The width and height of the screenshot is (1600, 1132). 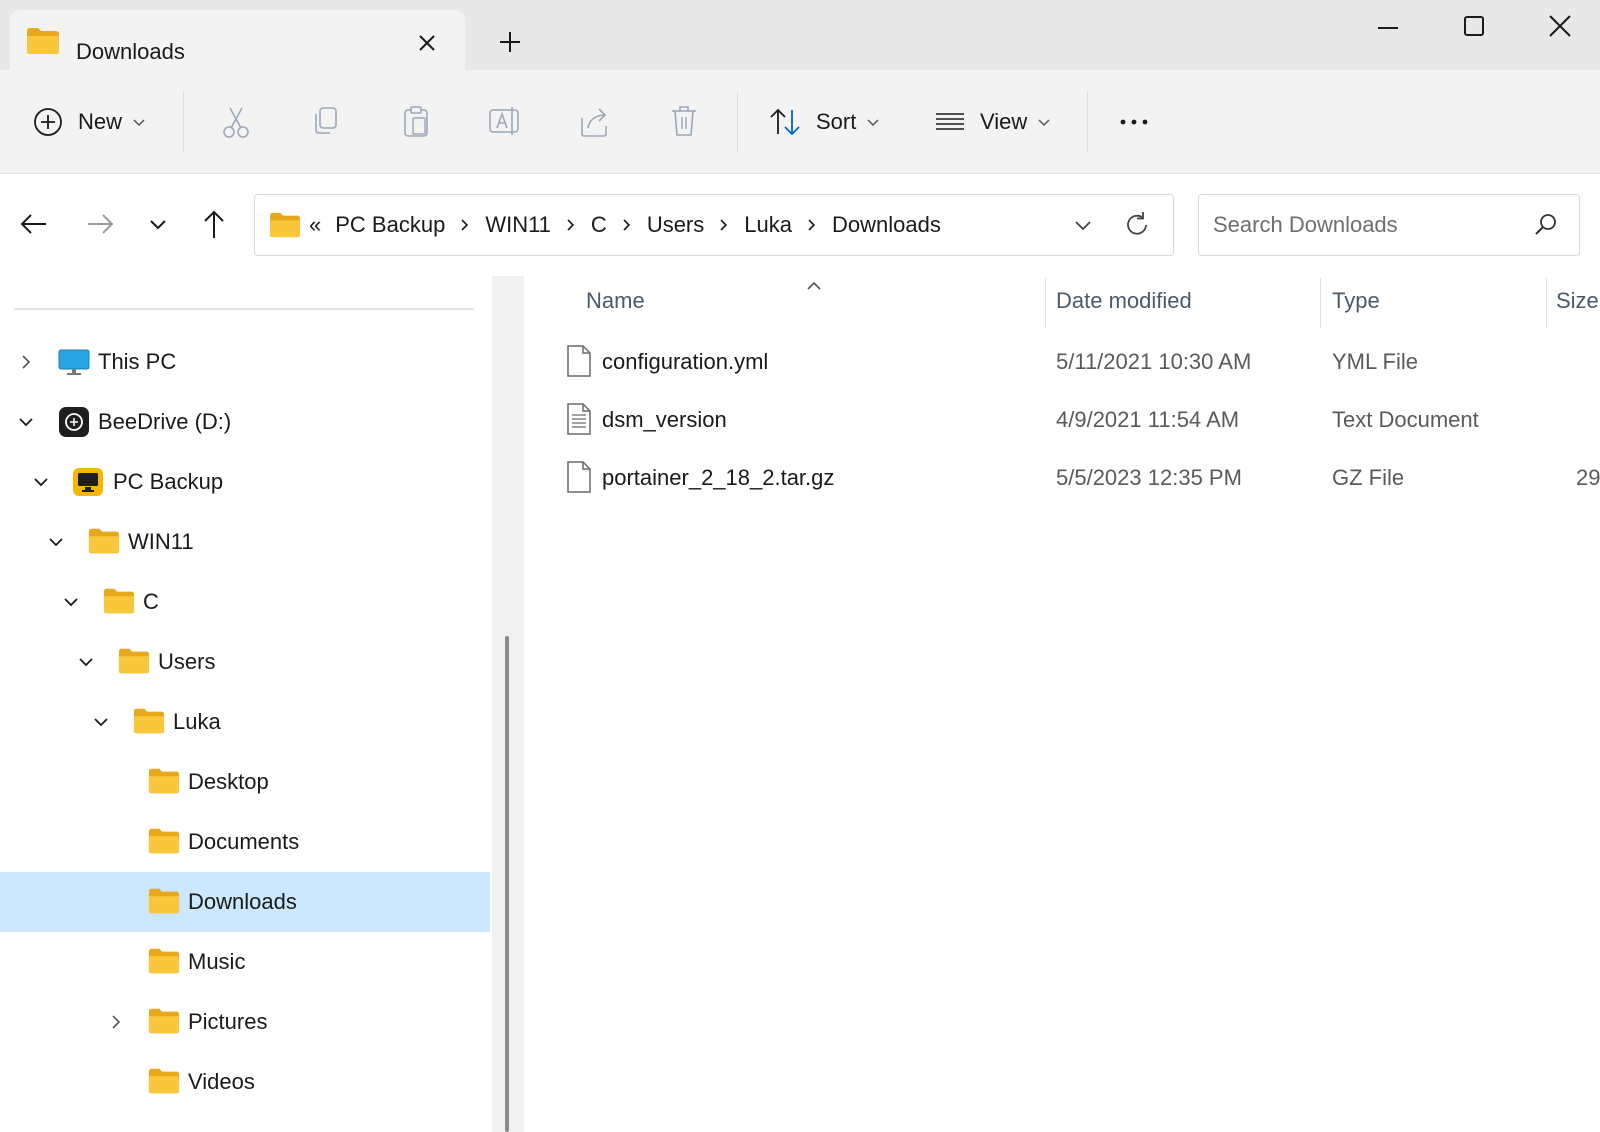 I want to click on scrollbar-thumb, so click(x=507, y=884).